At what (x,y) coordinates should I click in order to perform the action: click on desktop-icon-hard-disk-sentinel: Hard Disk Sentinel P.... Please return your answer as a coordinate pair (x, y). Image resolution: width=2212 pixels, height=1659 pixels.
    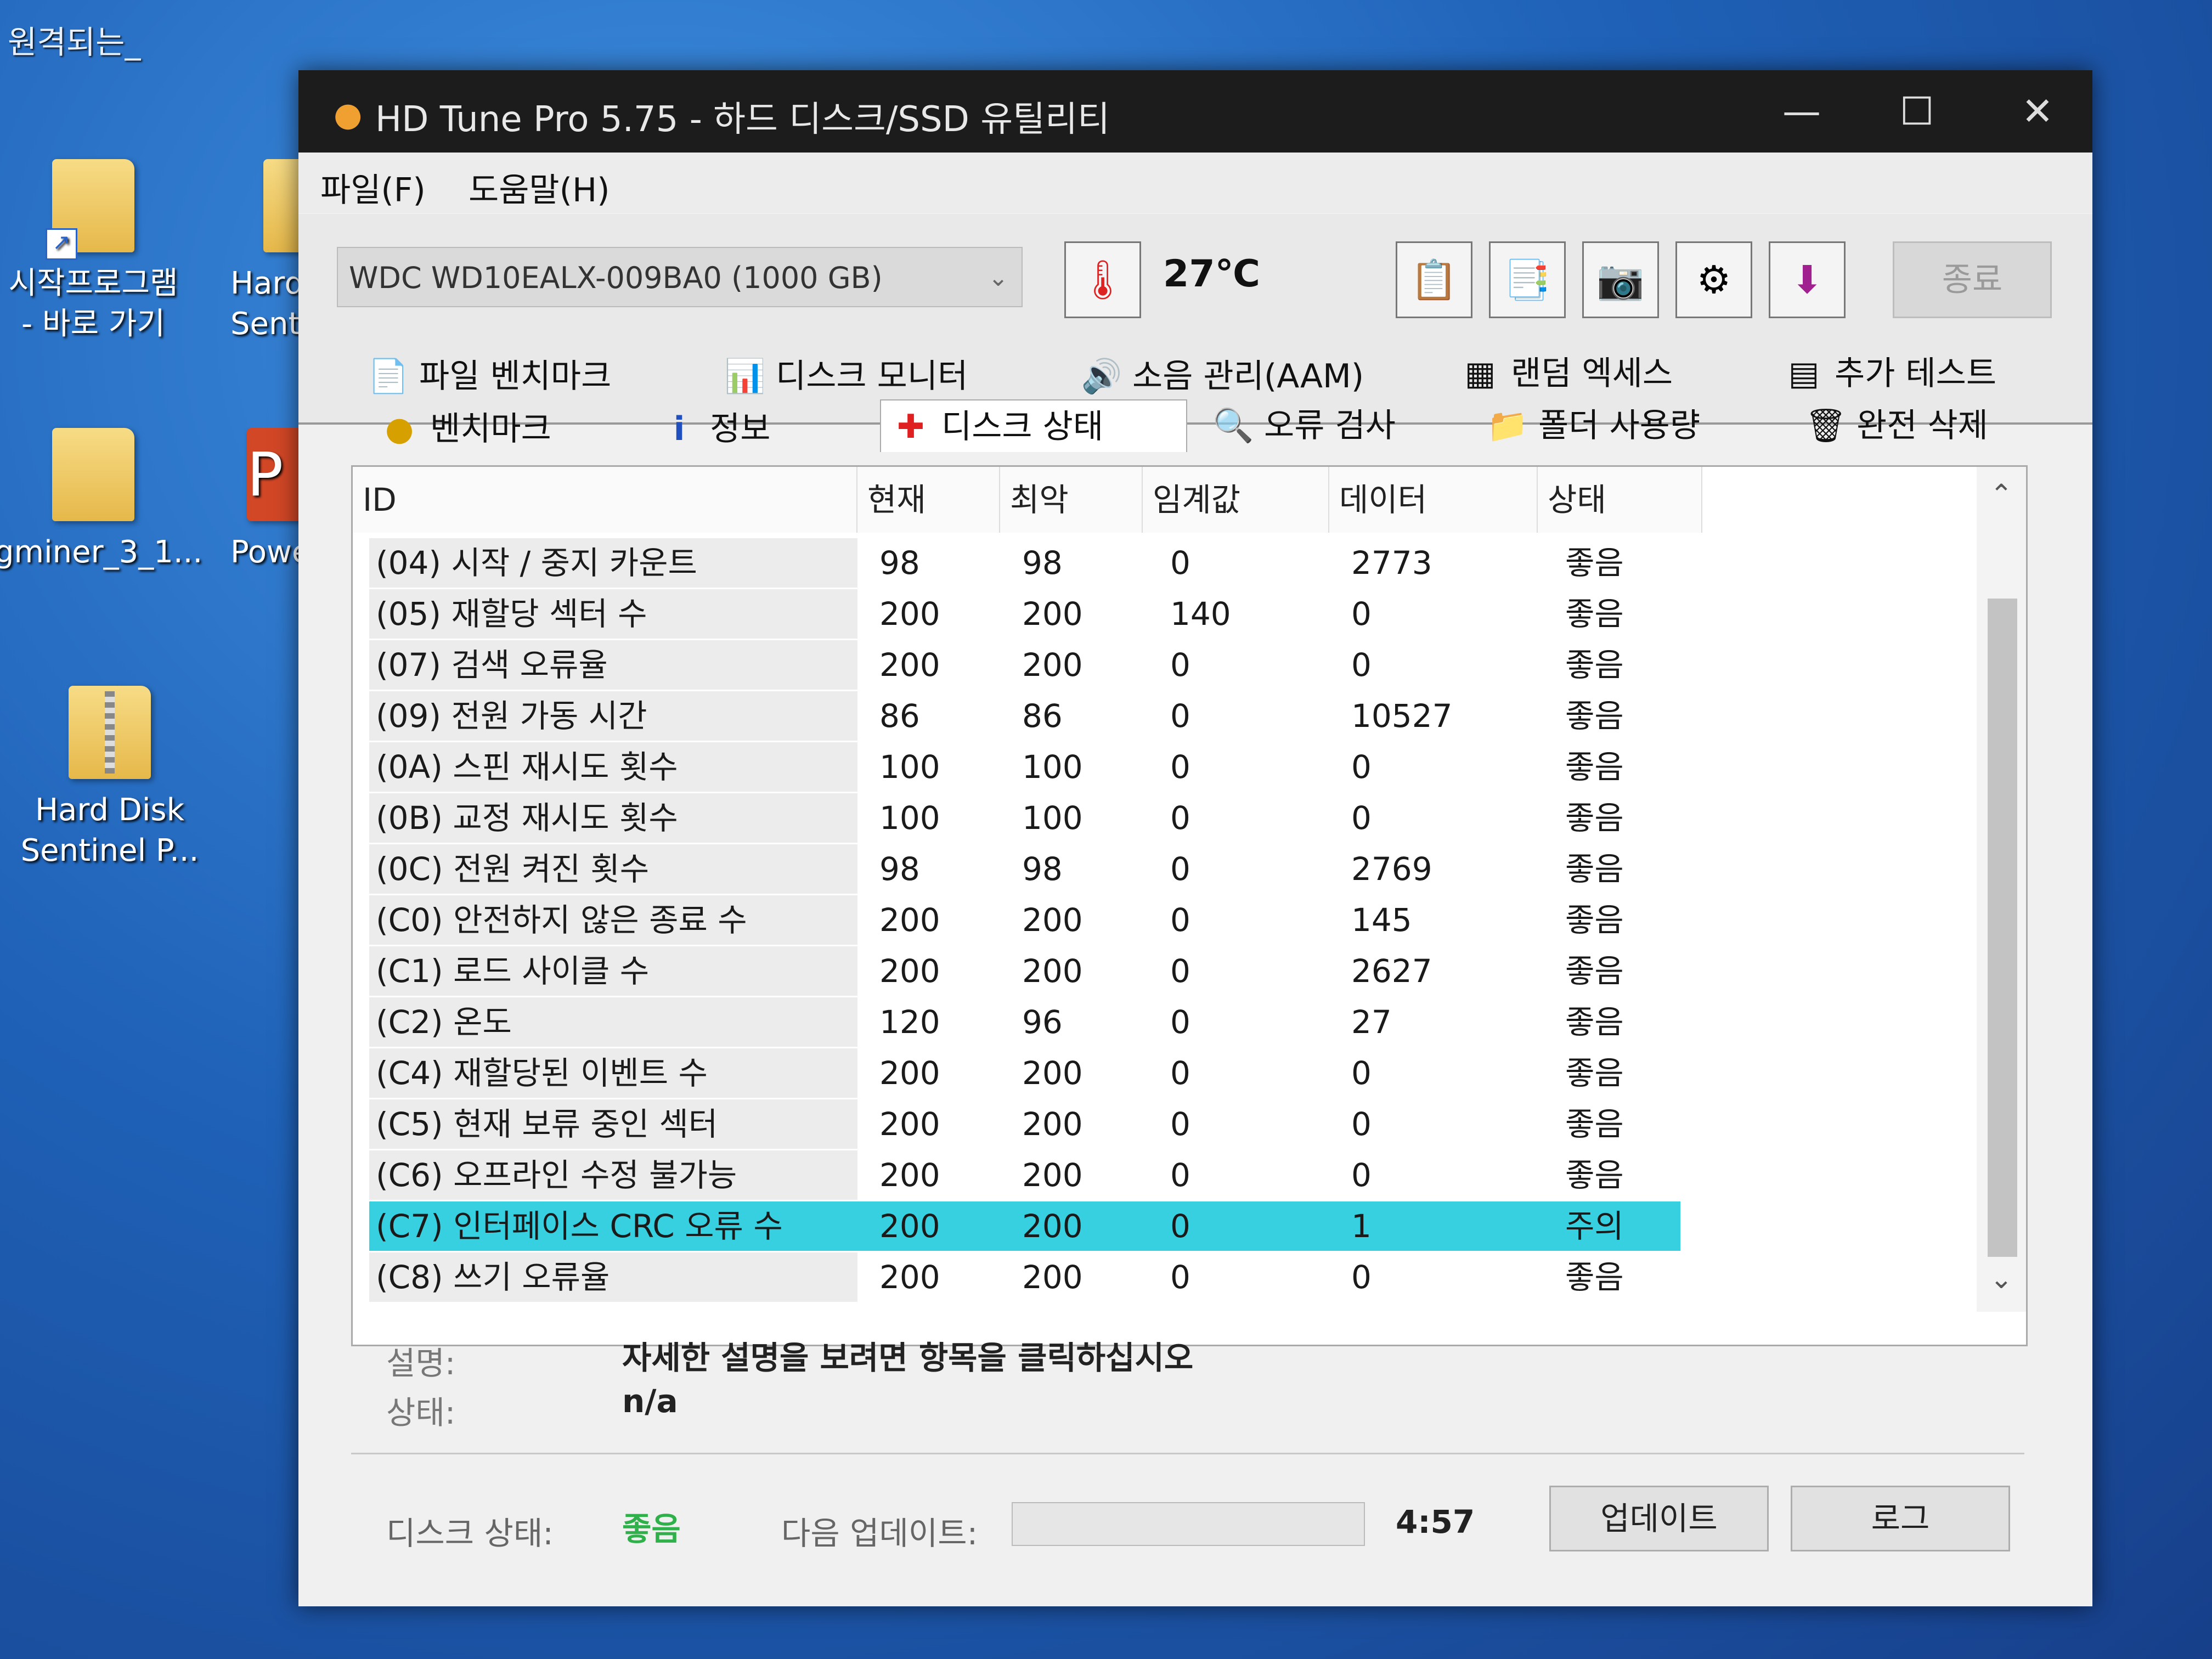
    Looking at the image, I should click on (110, 778).